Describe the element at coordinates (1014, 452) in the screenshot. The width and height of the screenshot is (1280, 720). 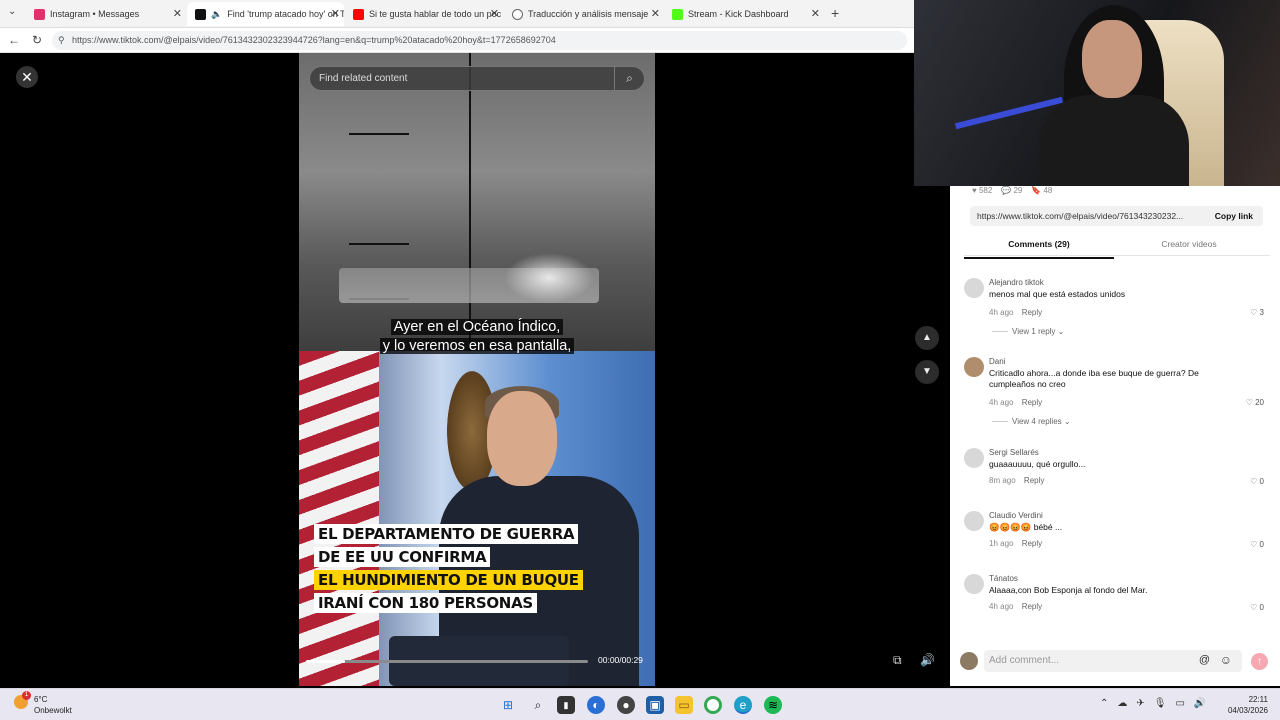
I see `comment-author: Sergi Sellarés` at that location.